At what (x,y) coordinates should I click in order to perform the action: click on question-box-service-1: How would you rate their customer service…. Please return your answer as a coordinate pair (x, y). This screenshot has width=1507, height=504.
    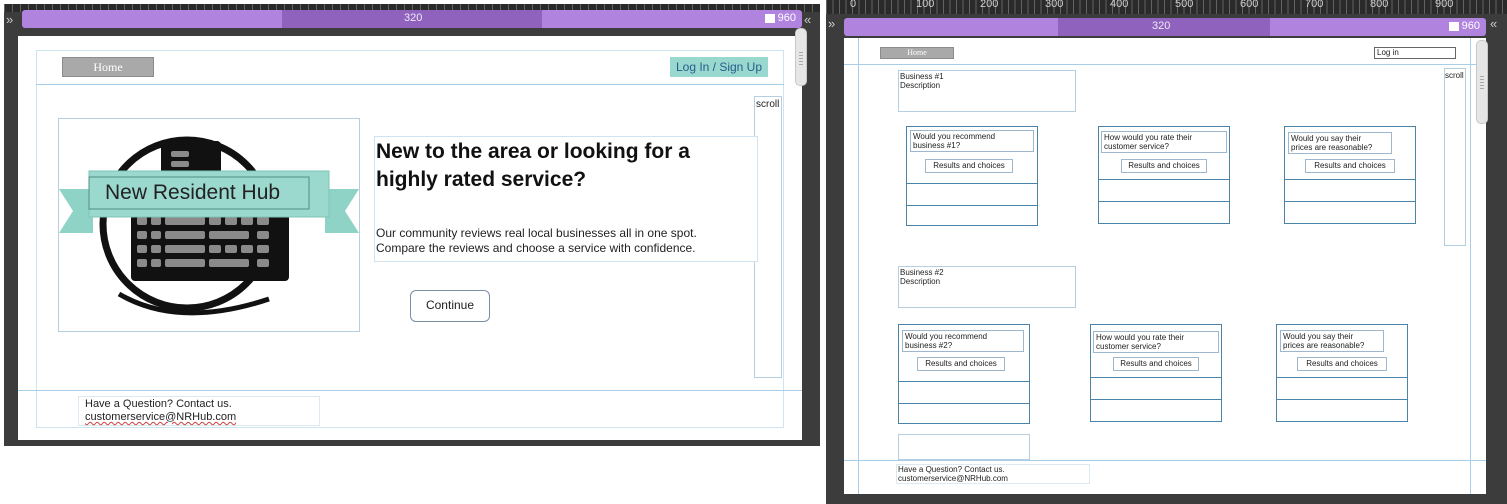
    Looking at the image, I should click on (1164, 175).